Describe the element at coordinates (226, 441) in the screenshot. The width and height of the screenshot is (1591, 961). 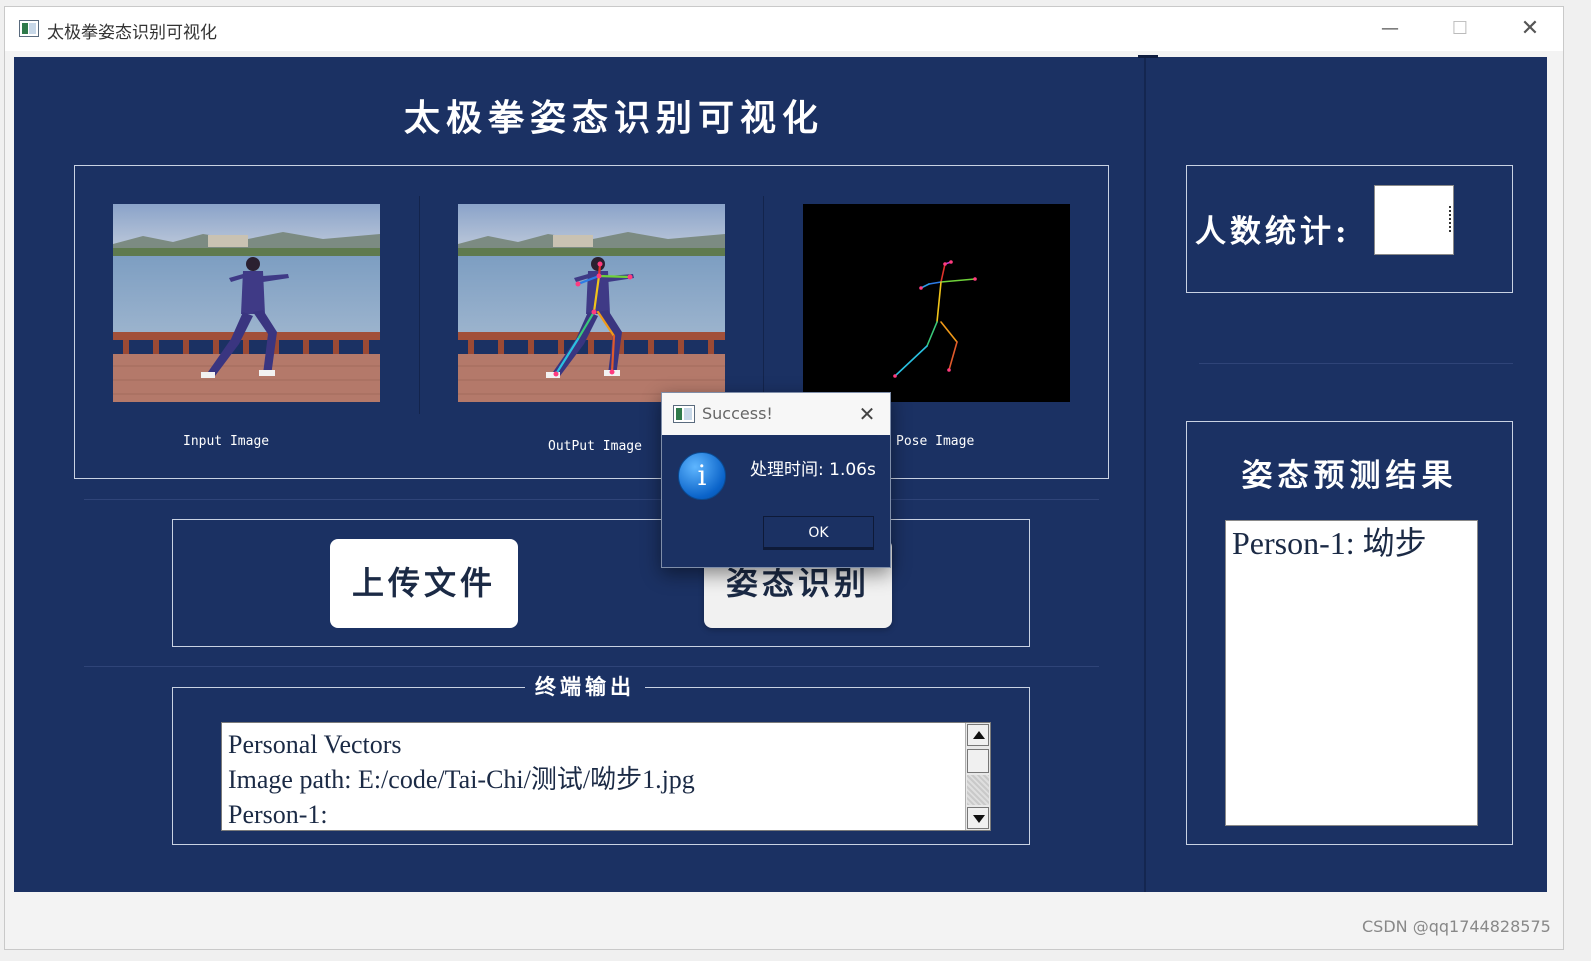
I see `input-image-caption: Input Image` at that location.